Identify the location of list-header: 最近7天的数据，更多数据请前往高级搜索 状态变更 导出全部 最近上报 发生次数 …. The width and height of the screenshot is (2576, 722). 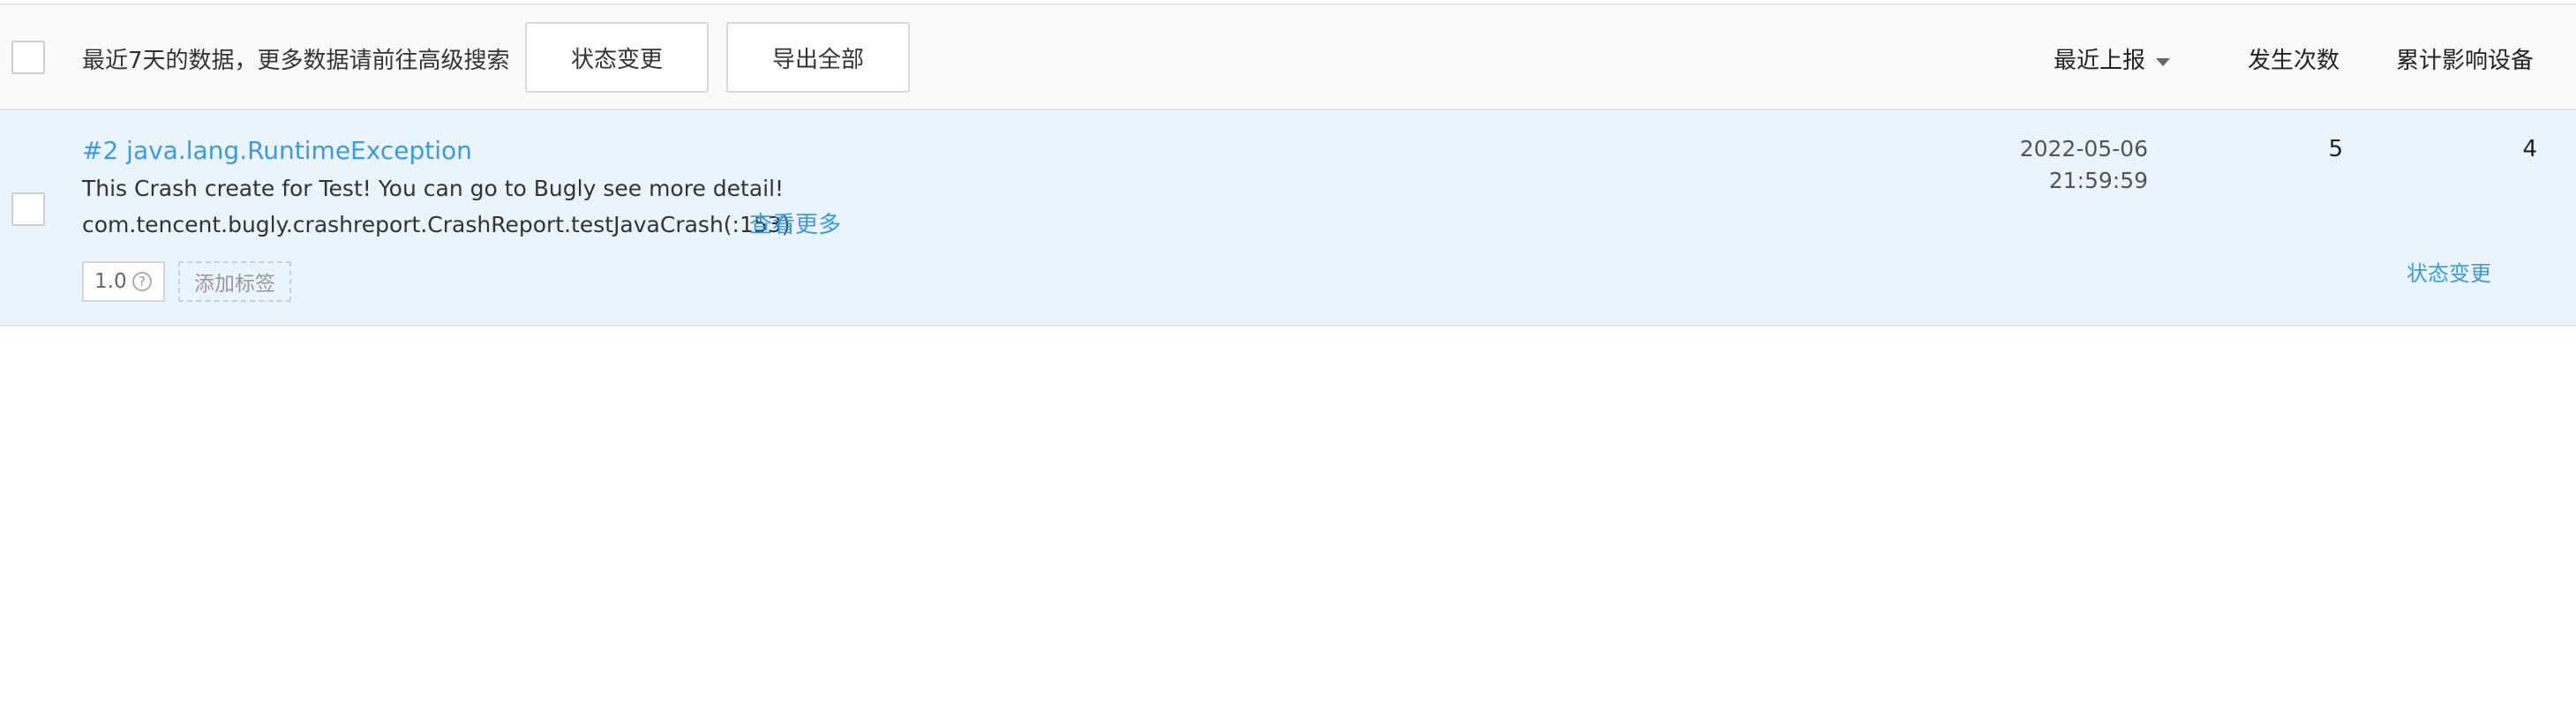
(1288, 58).